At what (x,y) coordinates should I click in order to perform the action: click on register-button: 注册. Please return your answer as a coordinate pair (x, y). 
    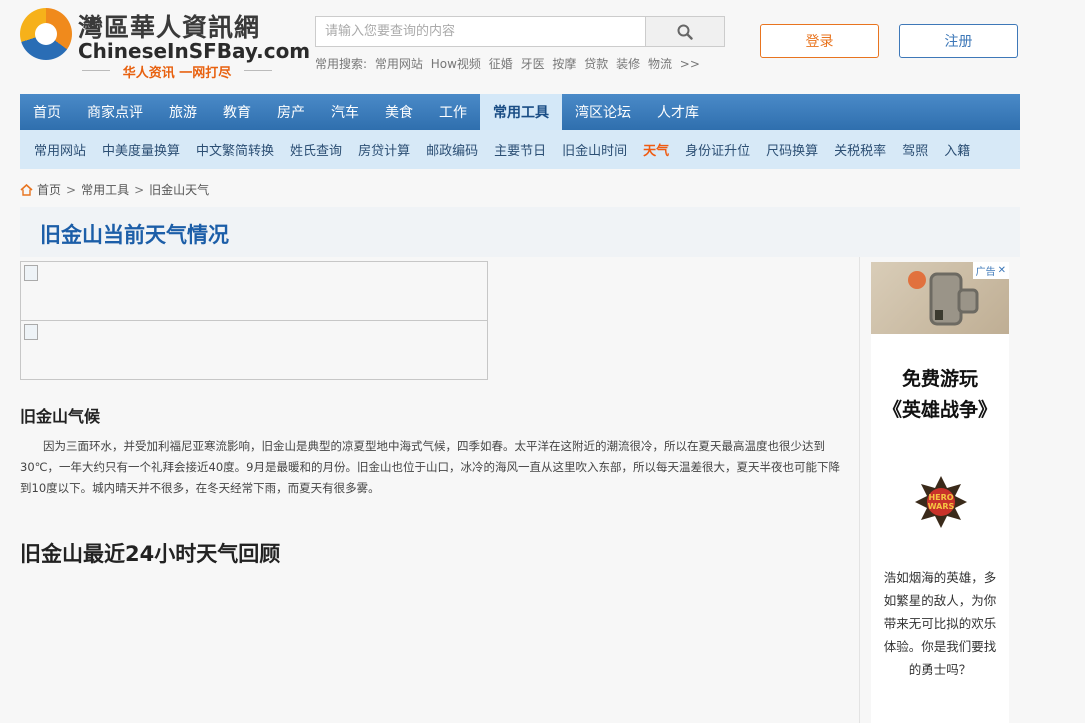
    Looking at the image, I should click on (958, 41).